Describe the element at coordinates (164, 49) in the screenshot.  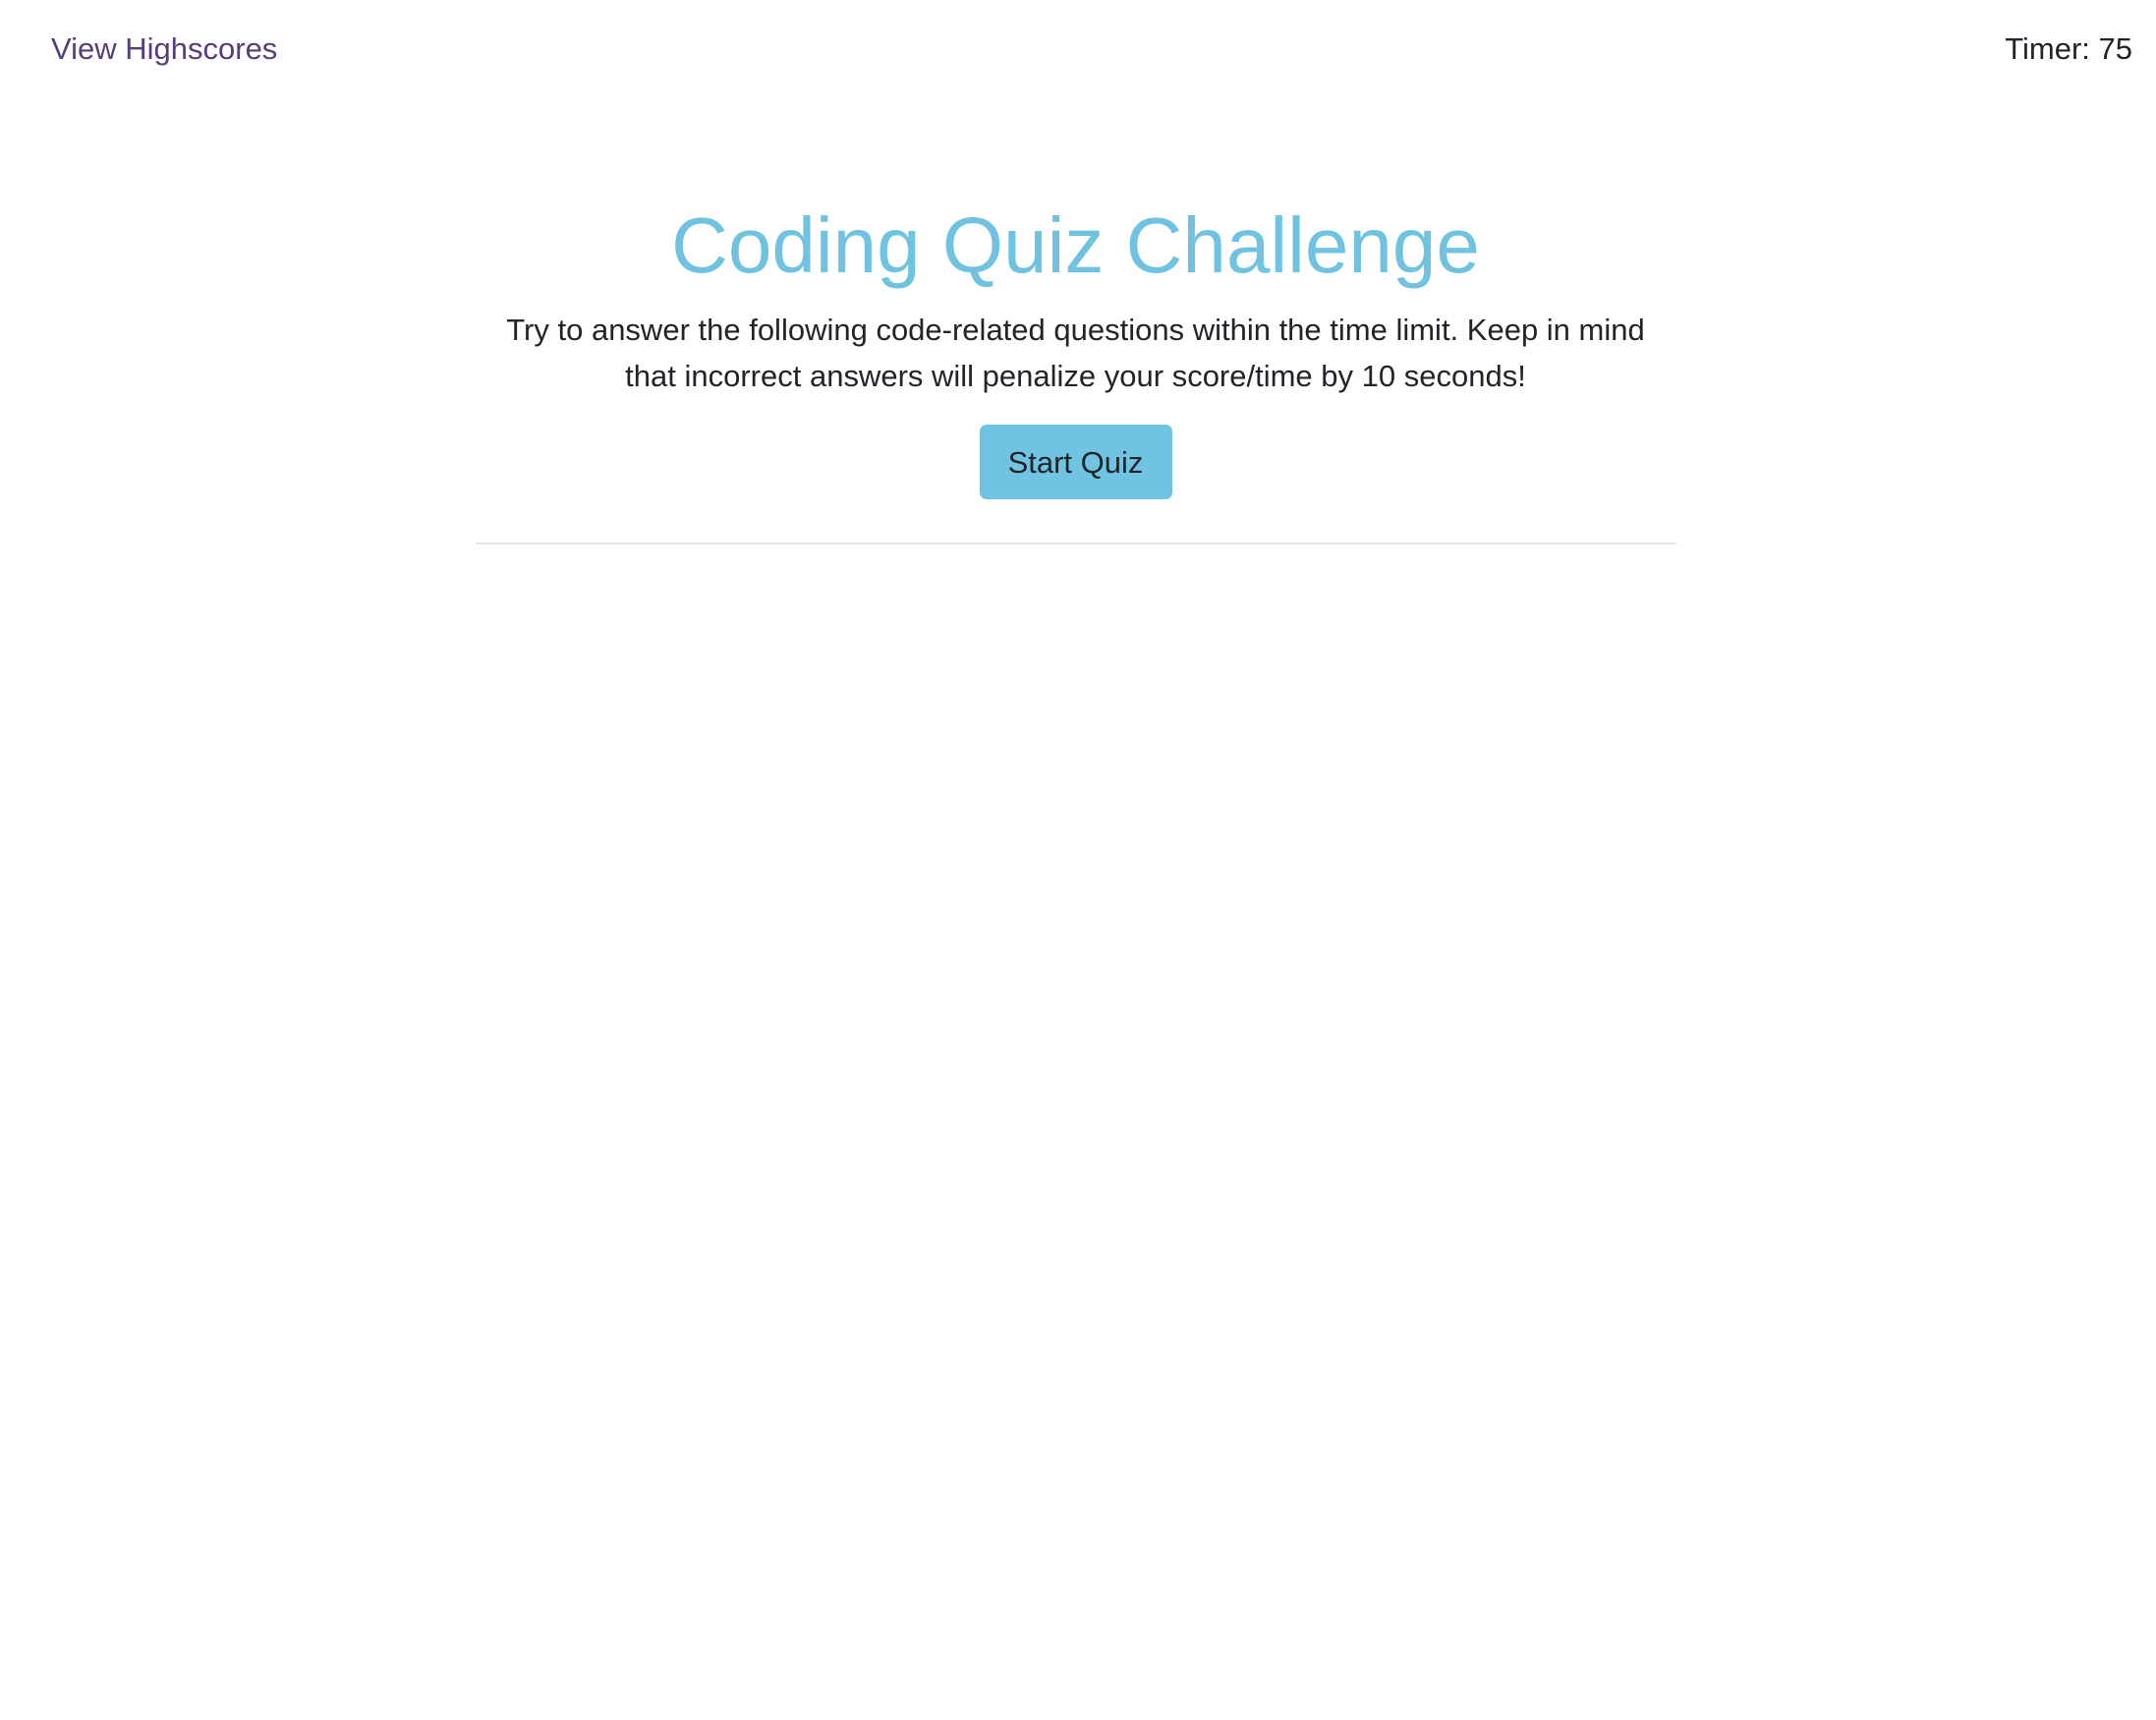
I see `view-highscores-link: View Highscores` at that location.